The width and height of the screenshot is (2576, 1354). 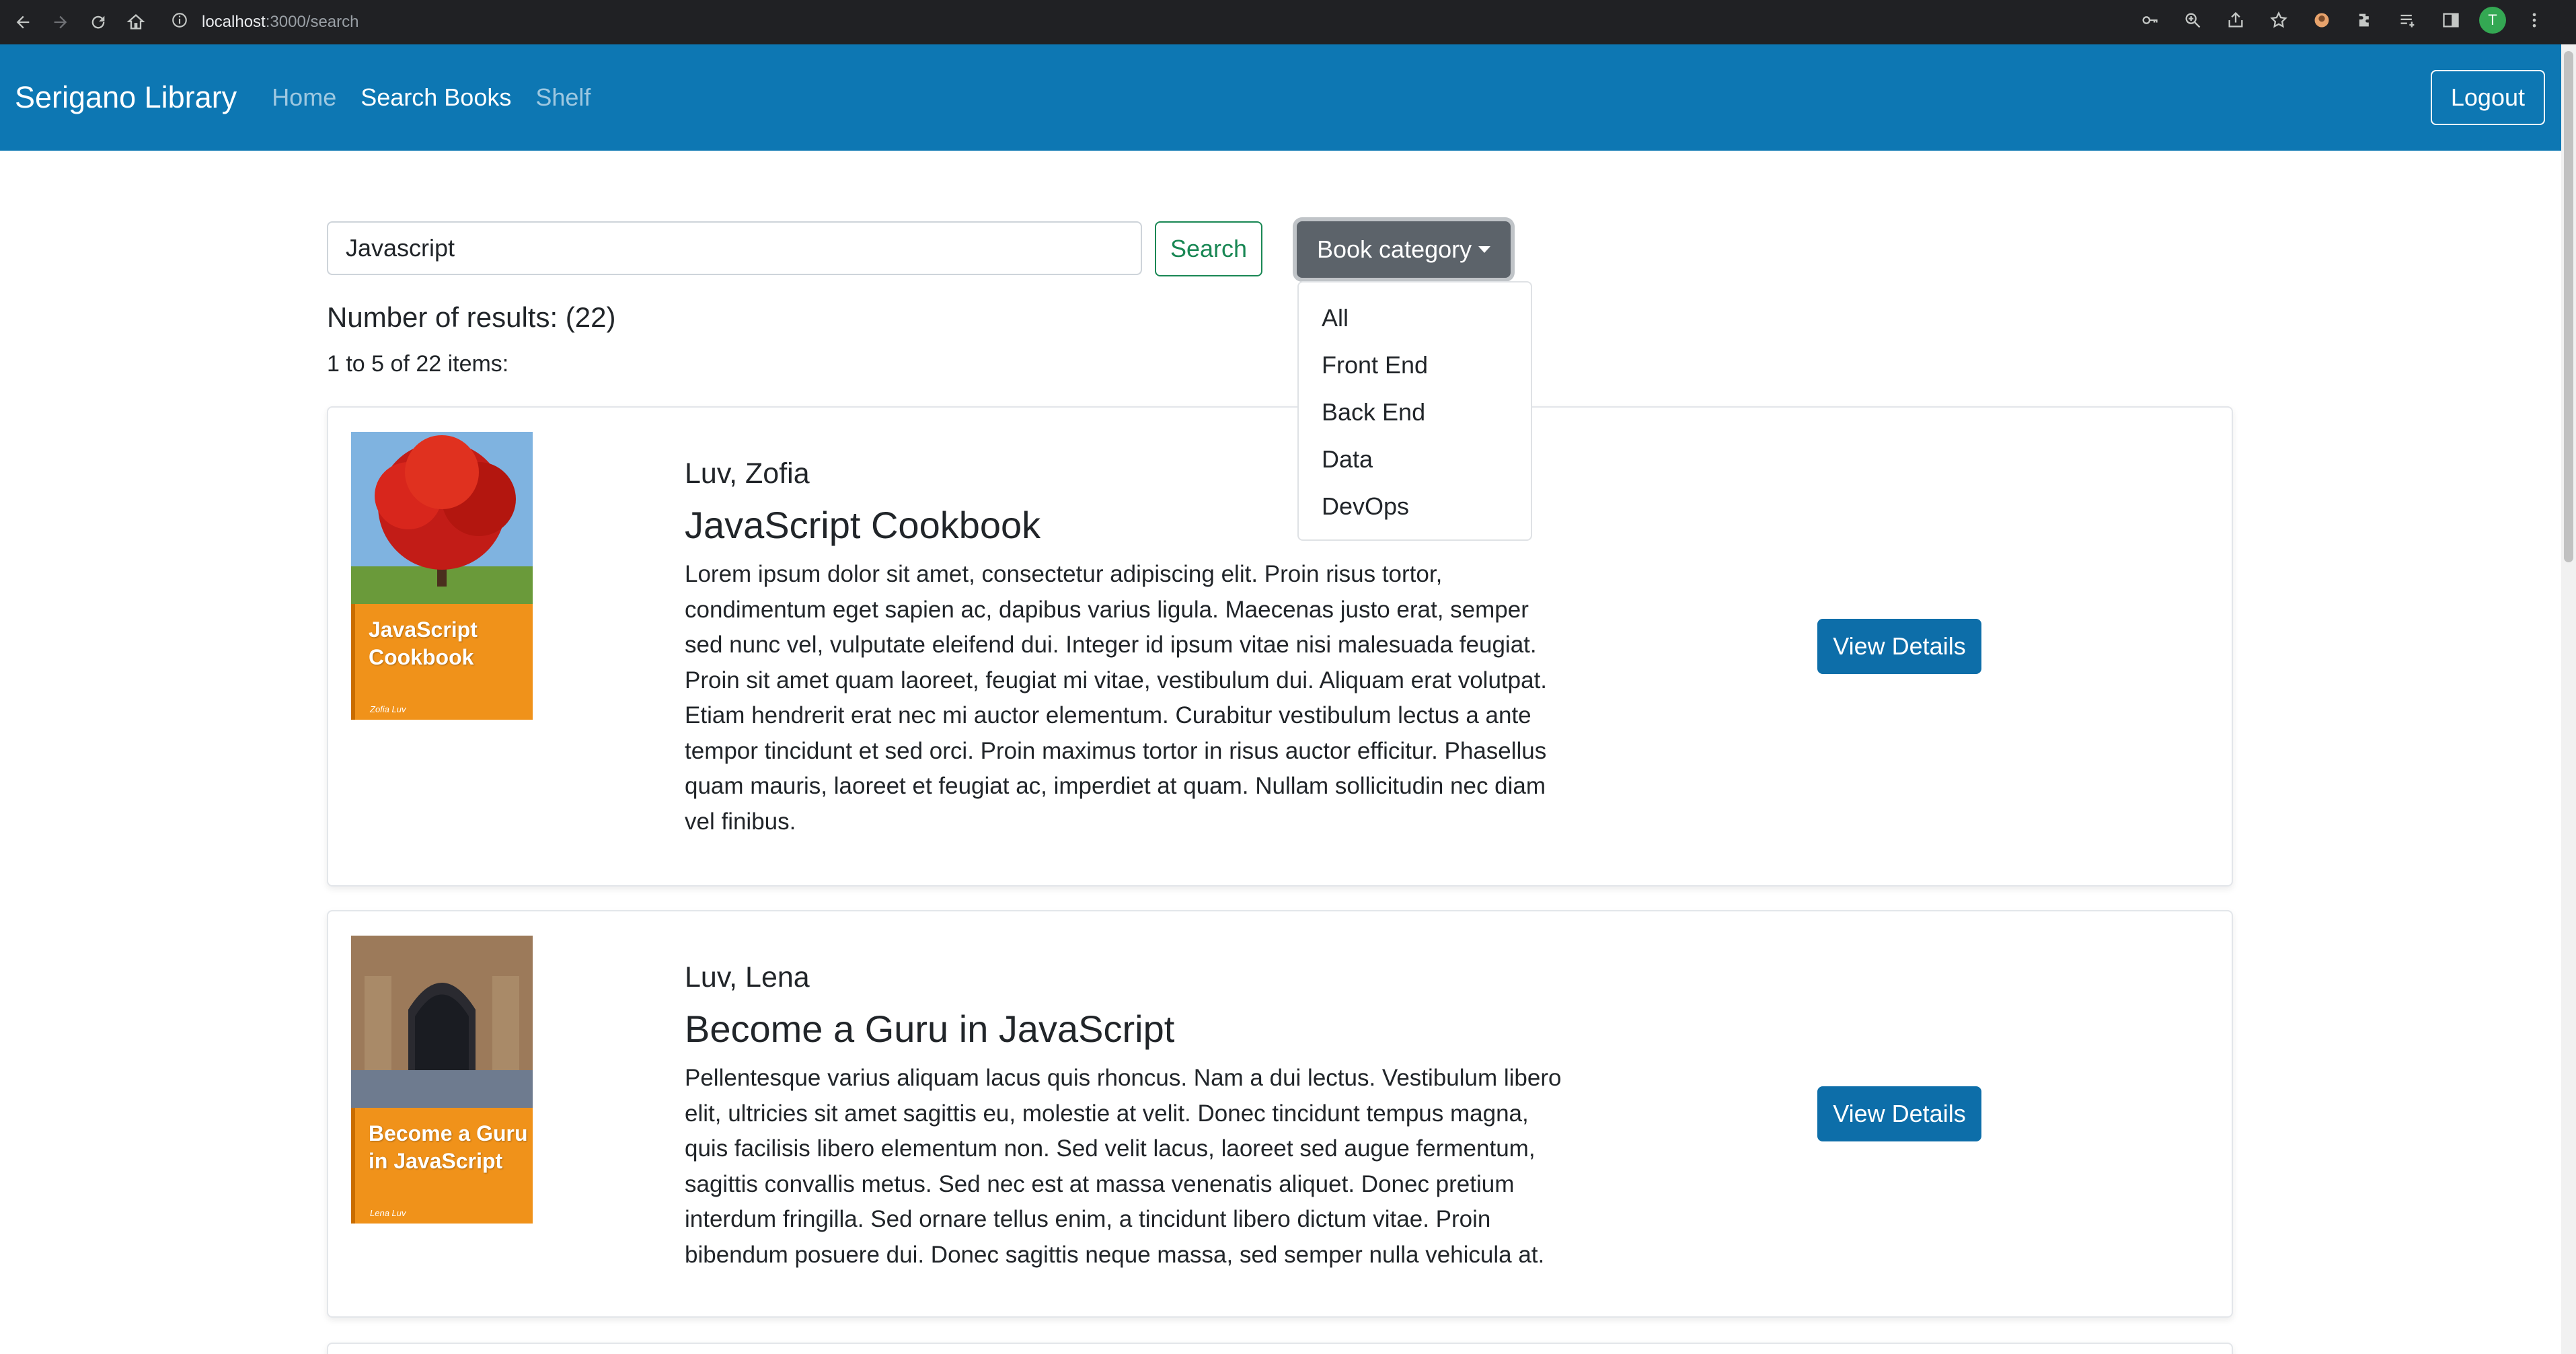 I want to click on extension-avatar-icon, so click(x=2322, y=20).